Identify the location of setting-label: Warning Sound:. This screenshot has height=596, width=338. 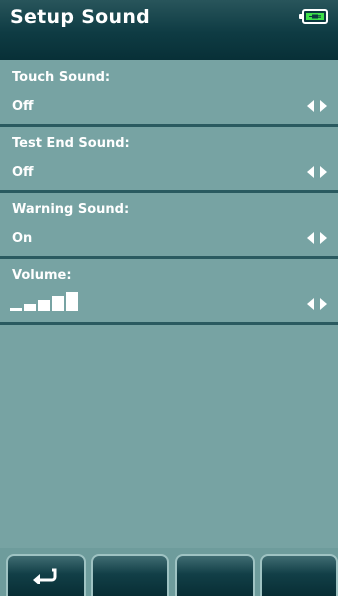
(71, 209).